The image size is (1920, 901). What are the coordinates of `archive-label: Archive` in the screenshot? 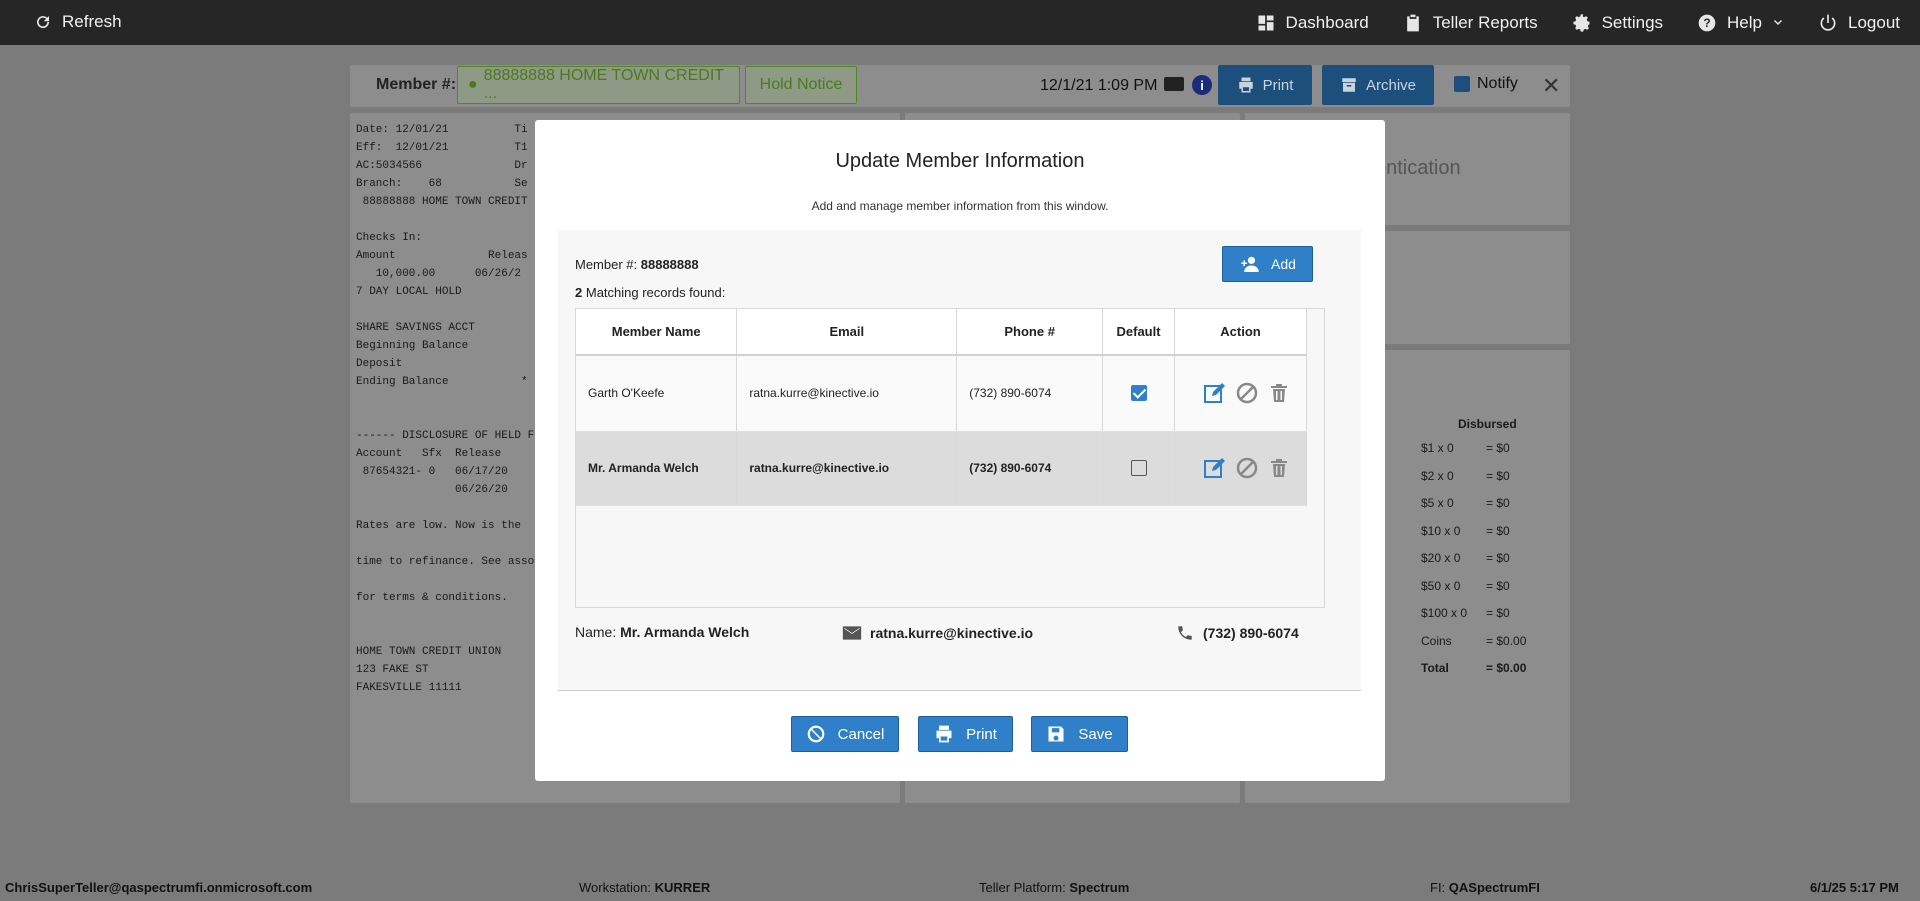 It's located at (1391, 85).